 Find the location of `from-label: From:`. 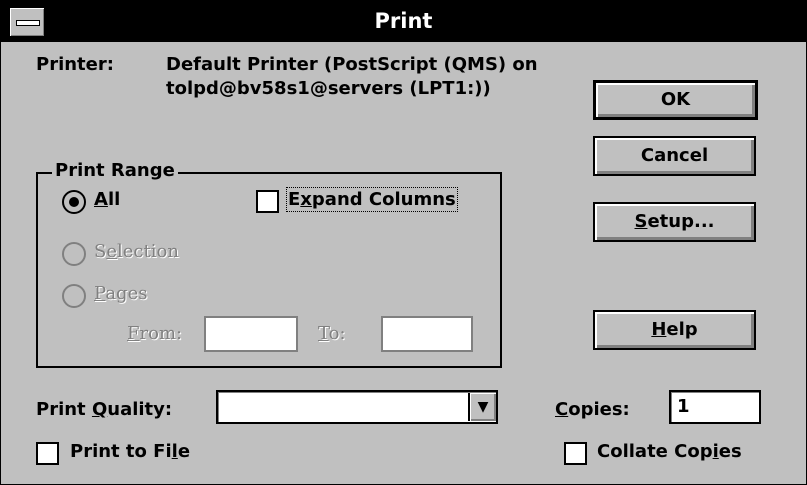

from-label: From: is located at coordinates (155, 333).